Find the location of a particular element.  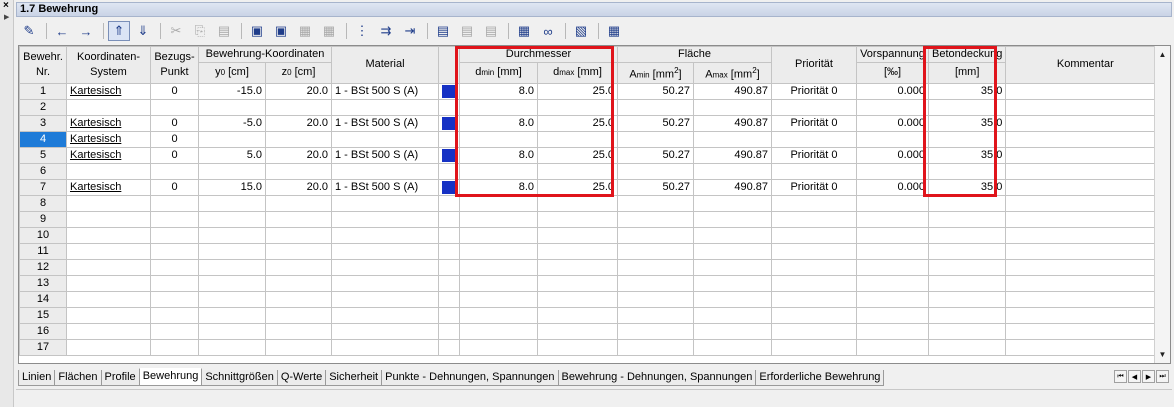

tab-bewehrung-dehnungen-spannungen: Bewehrung - Dehnungen, Spannungen is located at coordinates (657, 378).